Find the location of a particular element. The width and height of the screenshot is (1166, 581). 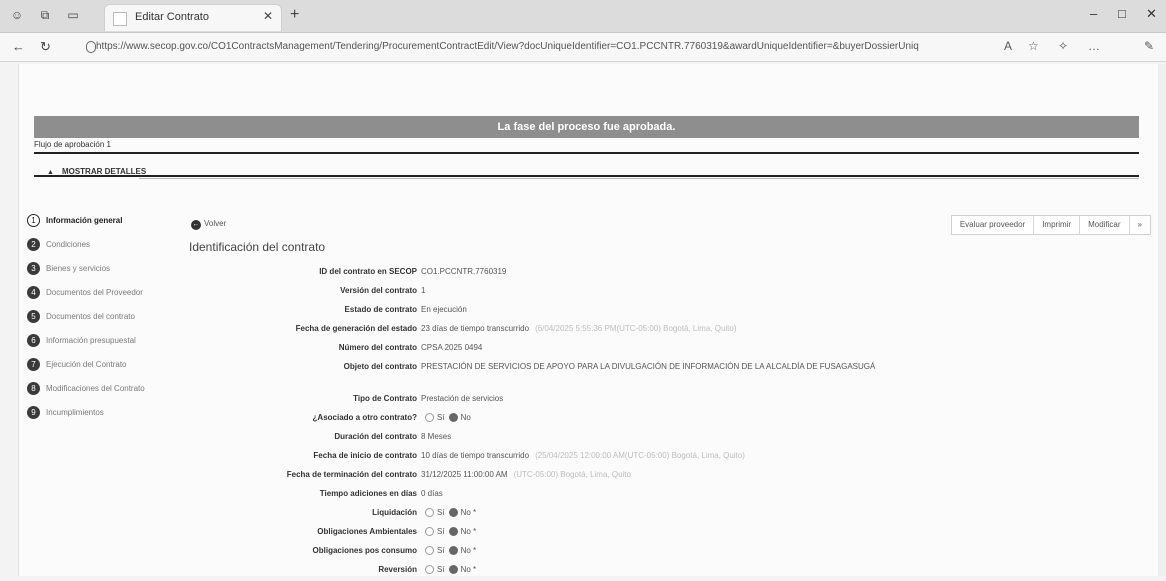

modify-button: Modificar is located at coordinates (1105, 225).